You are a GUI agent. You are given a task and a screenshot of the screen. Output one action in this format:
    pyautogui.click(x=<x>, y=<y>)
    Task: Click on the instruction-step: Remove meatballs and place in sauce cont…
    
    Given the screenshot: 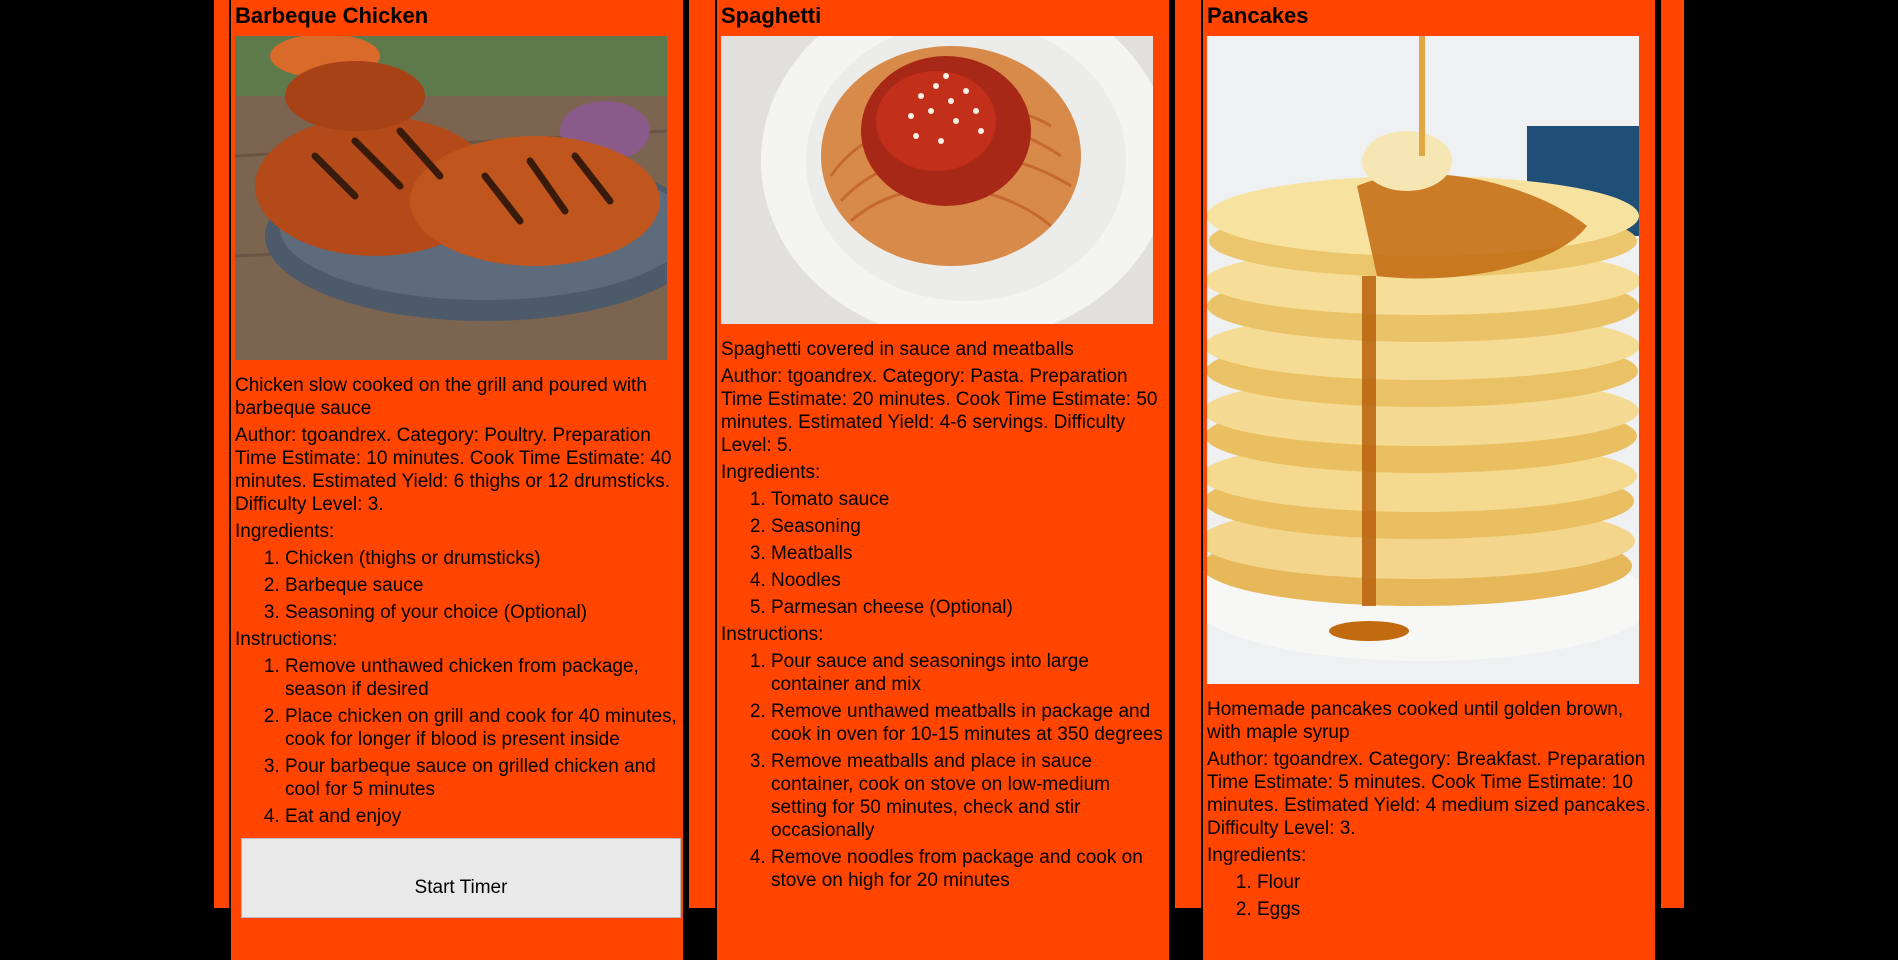 What is the action you would take?
    pyautogui.click(x=968, y=796)
    